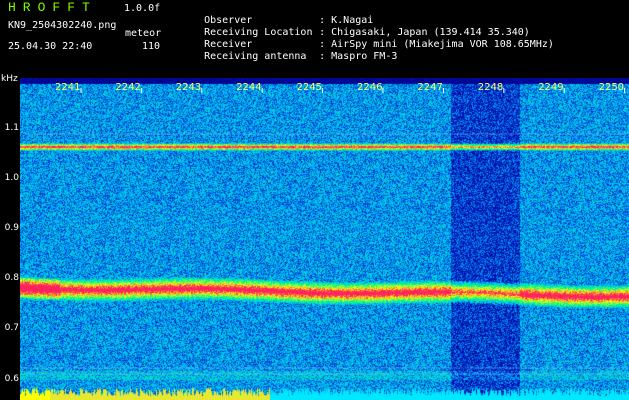  What do you see at coordinates (9, 79) in the screenshot?
I see `y-axis-unit: kHz` at bounding box center [9, 79].